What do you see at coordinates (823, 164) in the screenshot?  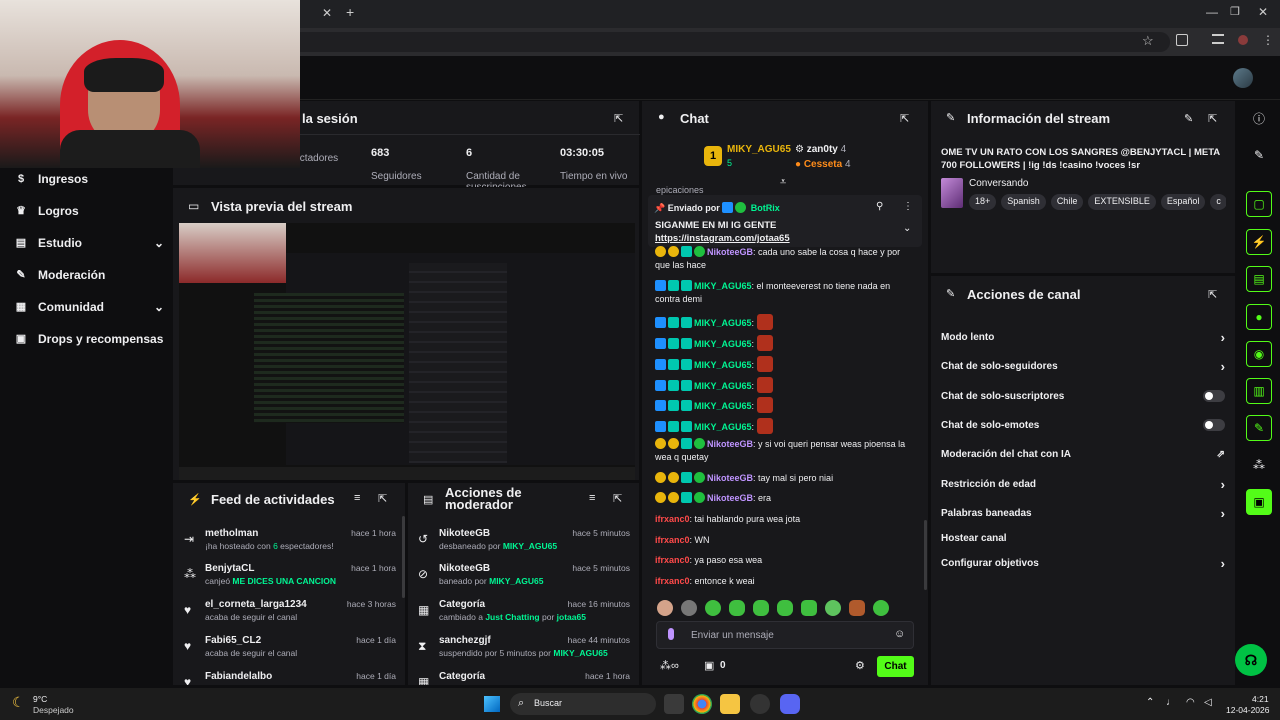 I see `gifter-3: ● Cesseta 4` at bounding box center [823, 164].